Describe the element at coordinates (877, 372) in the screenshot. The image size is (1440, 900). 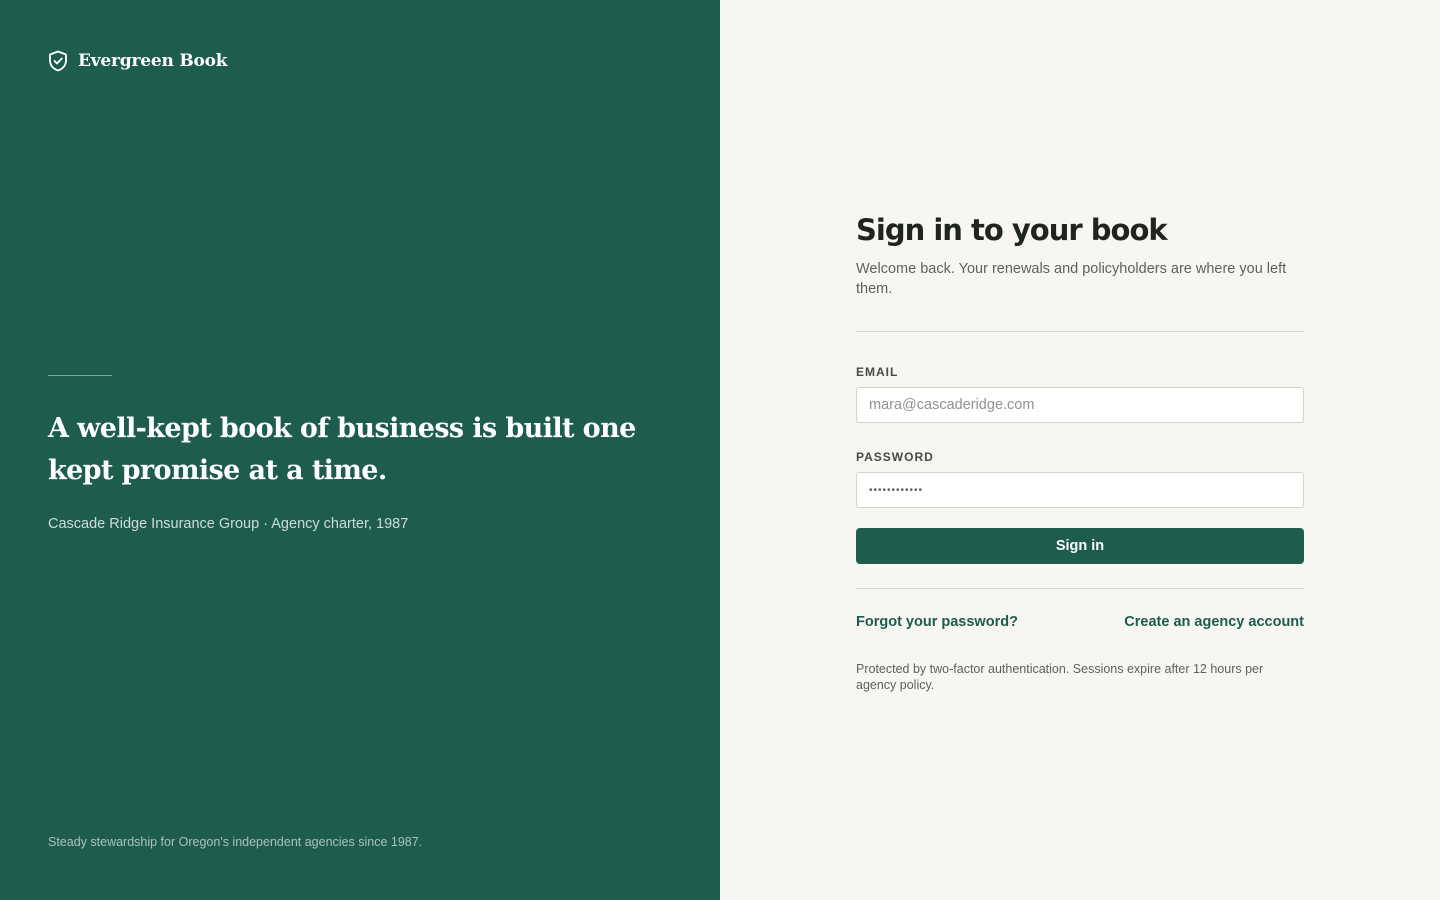
I see `email-label: EMAIL` at that location.